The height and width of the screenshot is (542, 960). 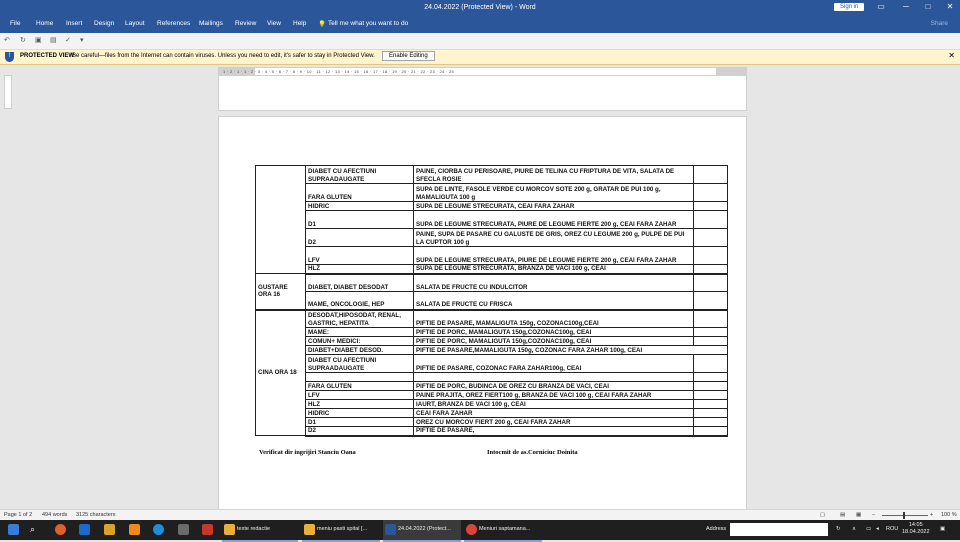 I want to click on pdf-reader-icon, so click(x=207, y=529).